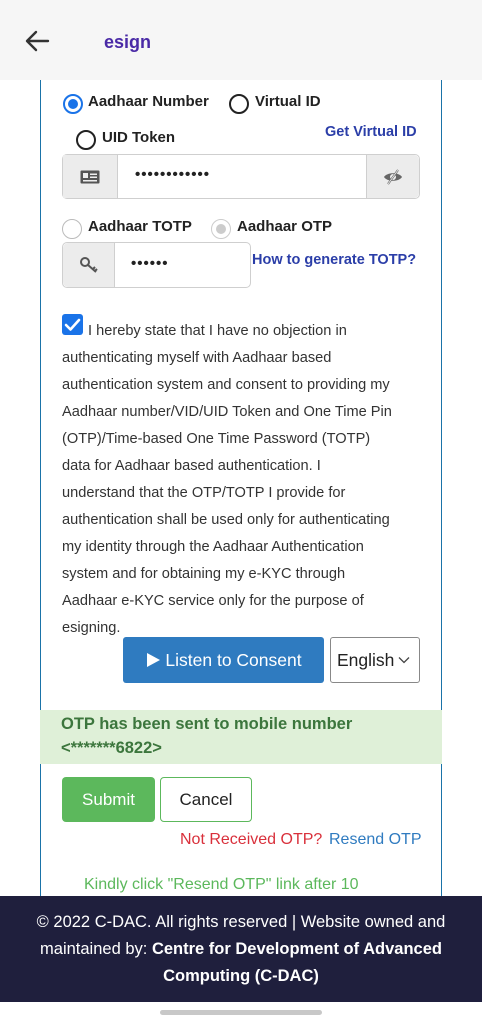 Image resolution: width=482 pixels, height=1024 pixels. Describe the element at coordinates (150, 263) in the screenshot. I see `otp-value: ••••••` at that location.